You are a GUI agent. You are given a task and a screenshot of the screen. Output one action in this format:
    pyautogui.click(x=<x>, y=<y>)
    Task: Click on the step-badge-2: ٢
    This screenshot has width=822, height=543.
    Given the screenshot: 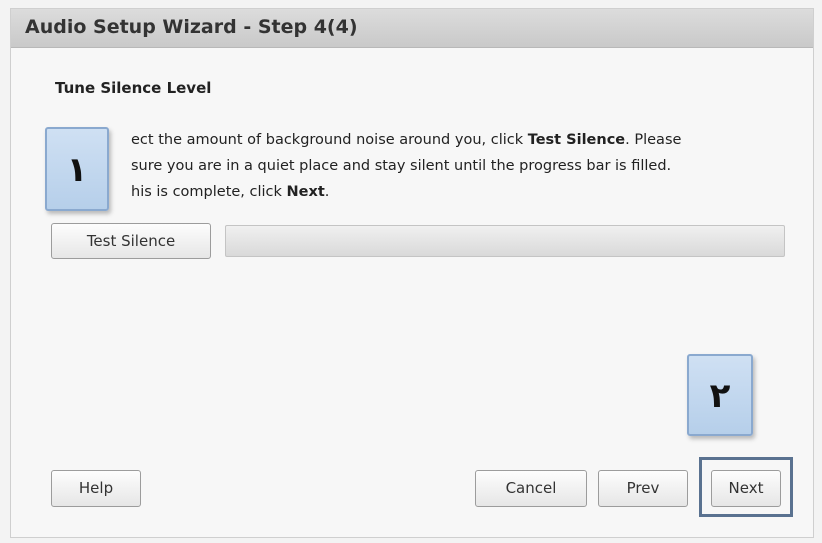 What is the action you would take?
    pyautogui.click(x=720, y=395)
    